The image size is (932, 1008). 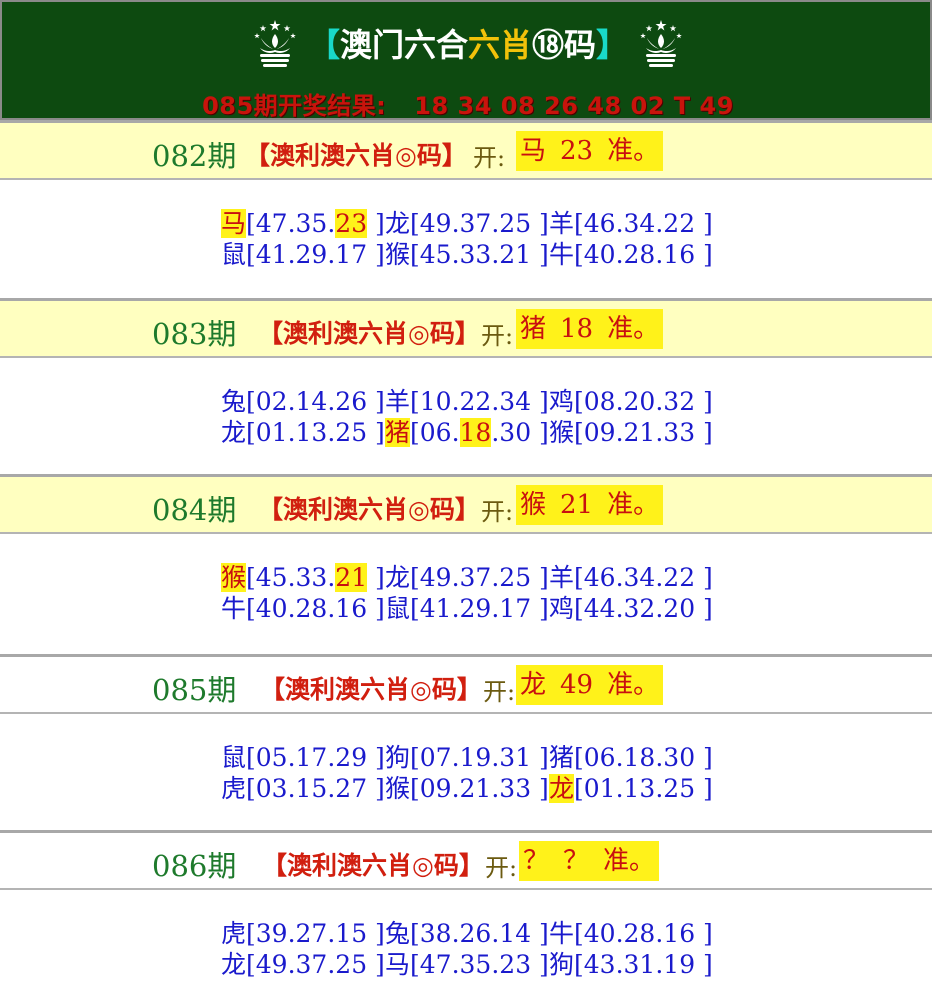 I want to click on macau-emblem-icon, so click(x=275, y=43).